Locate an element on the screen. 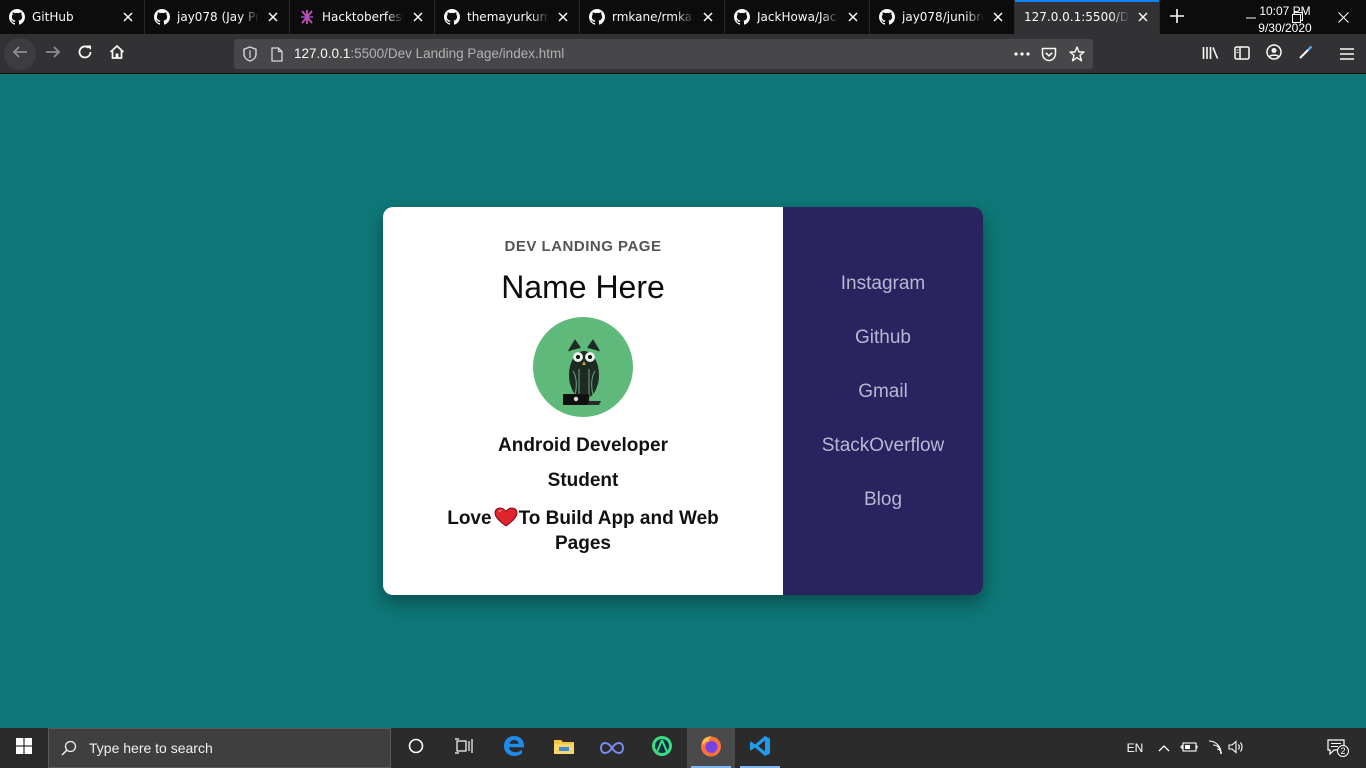 The width and height of the screenshot is (1366, 768). battery-button is located at coordinates (1189, 748).